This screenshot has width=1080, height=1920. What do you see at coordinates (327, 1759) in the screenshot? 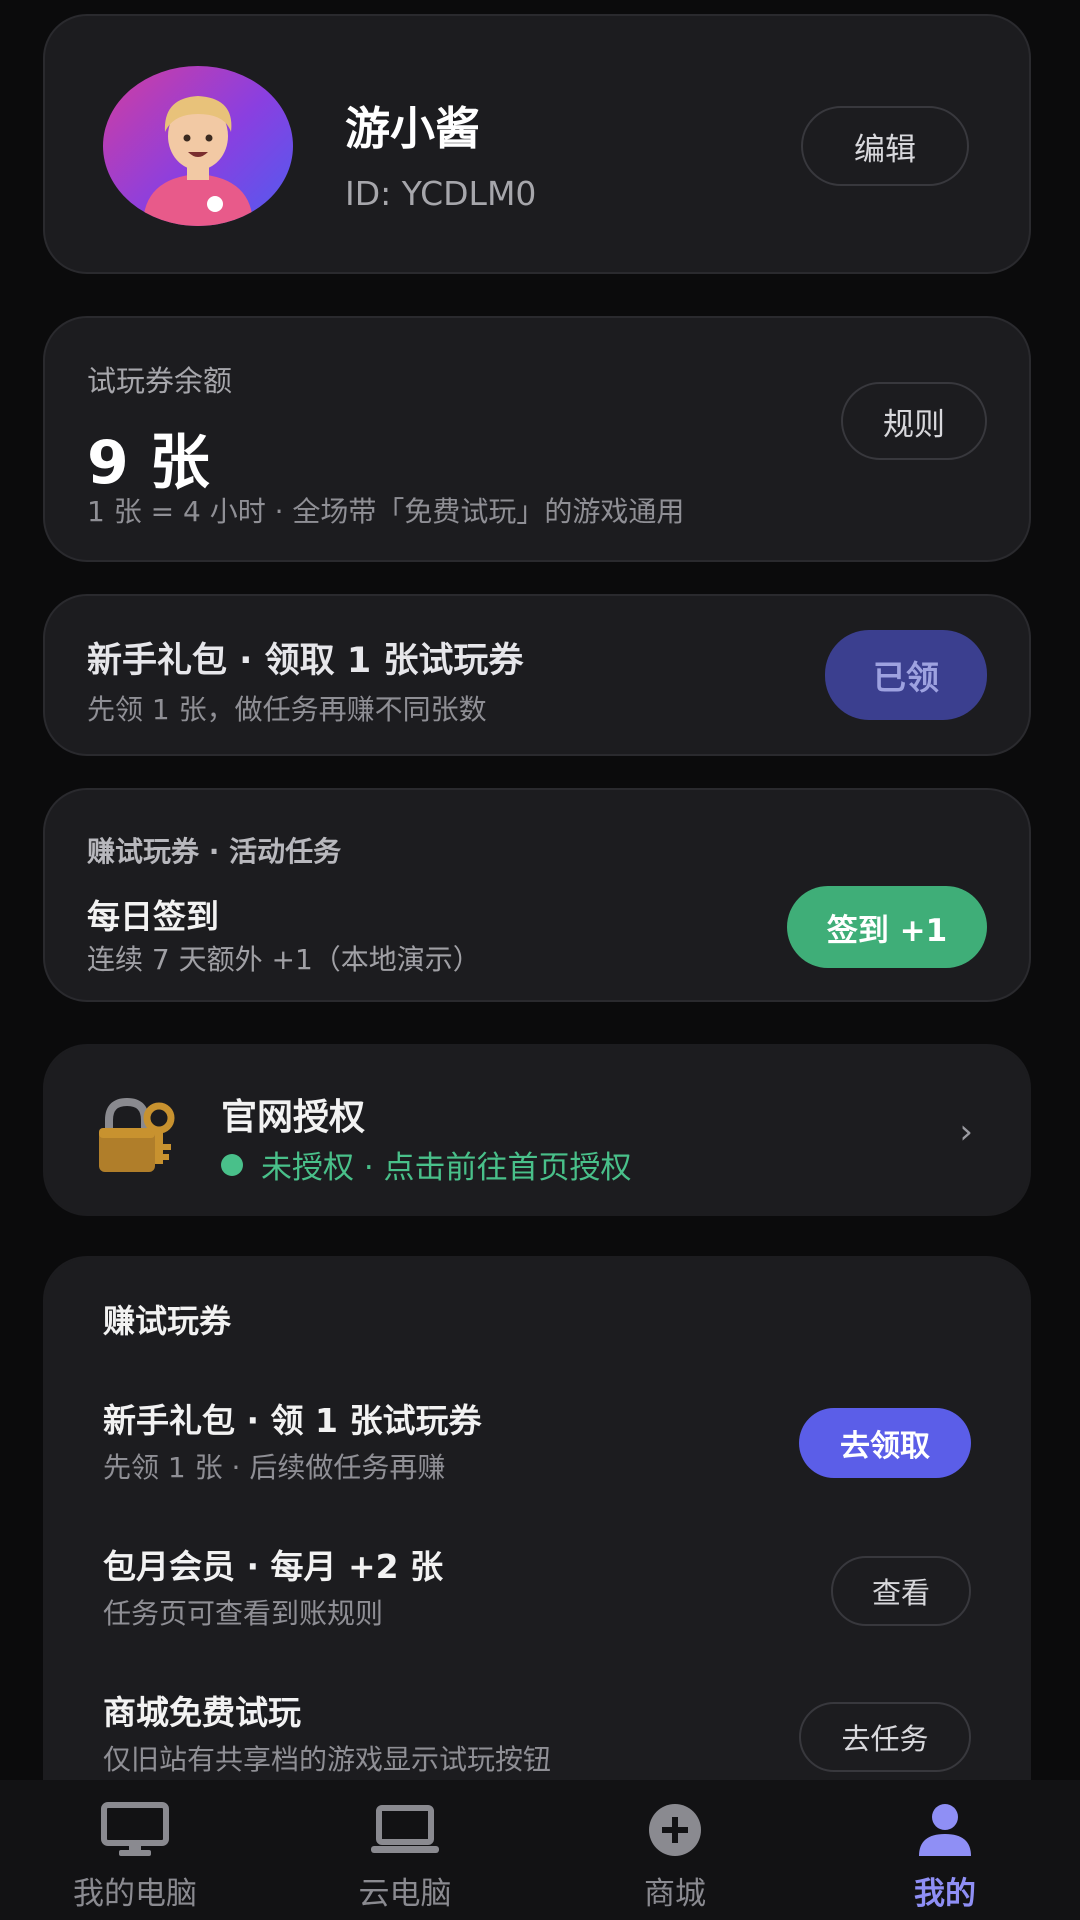
I see `row-subtitle: 仅旧站有共享档的游戏显示试玩按钮` at bounding box center [327, 1759].